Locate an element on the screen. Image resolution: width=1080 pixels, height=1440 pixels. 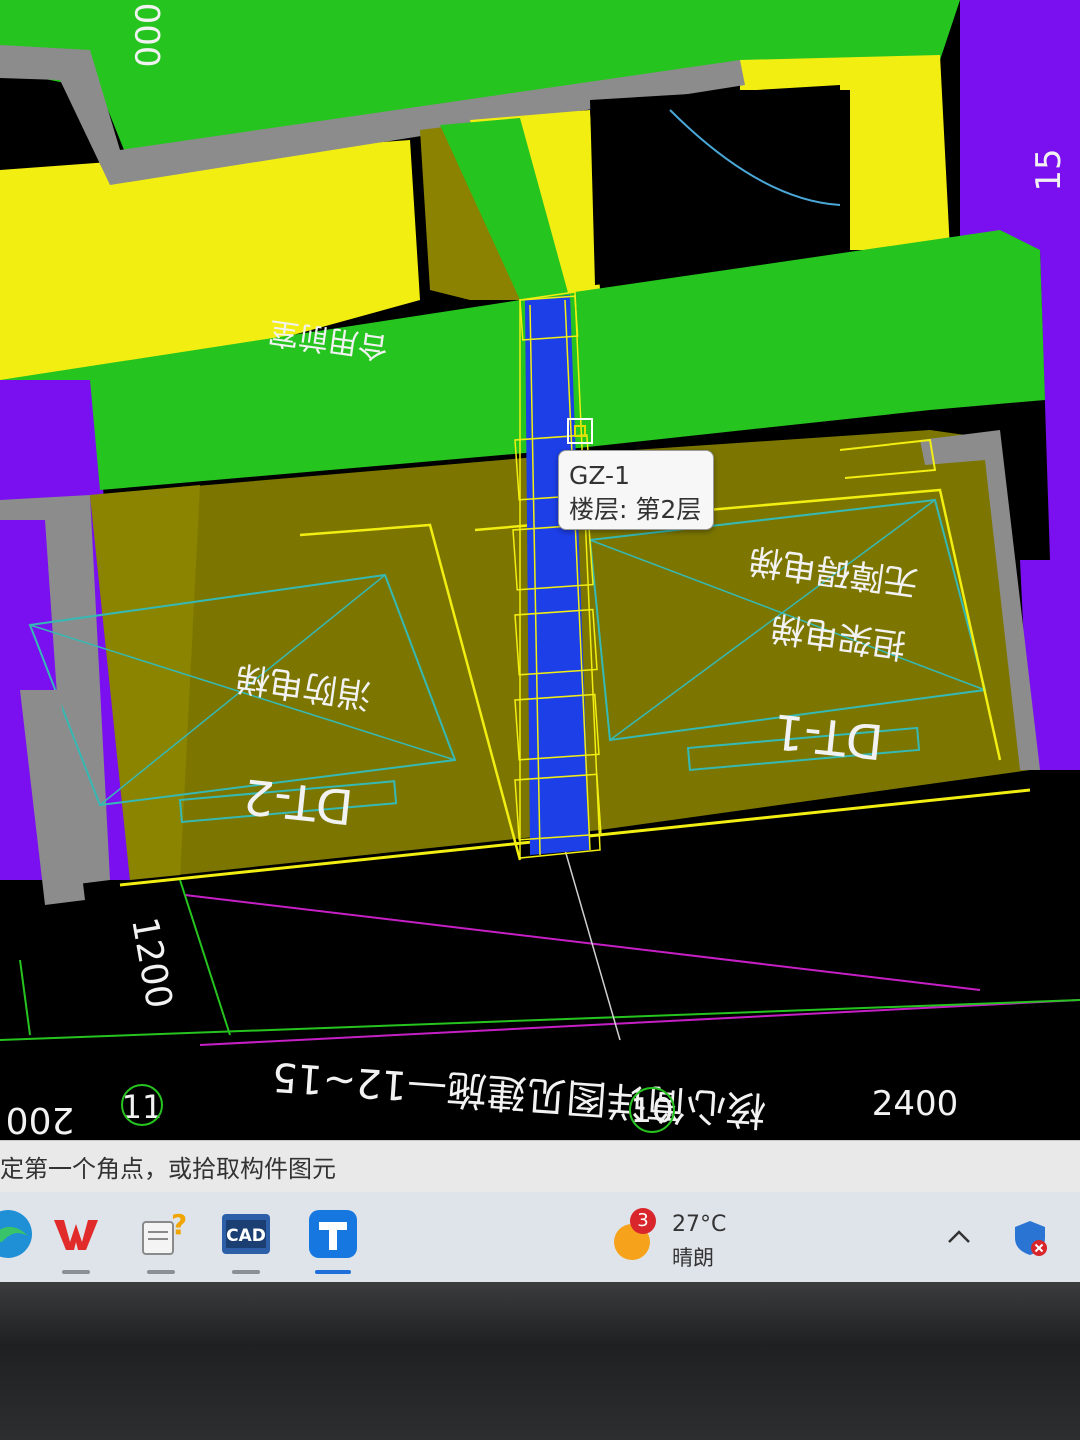
taskbar-app-edge is located at coordinates (18, 1234).